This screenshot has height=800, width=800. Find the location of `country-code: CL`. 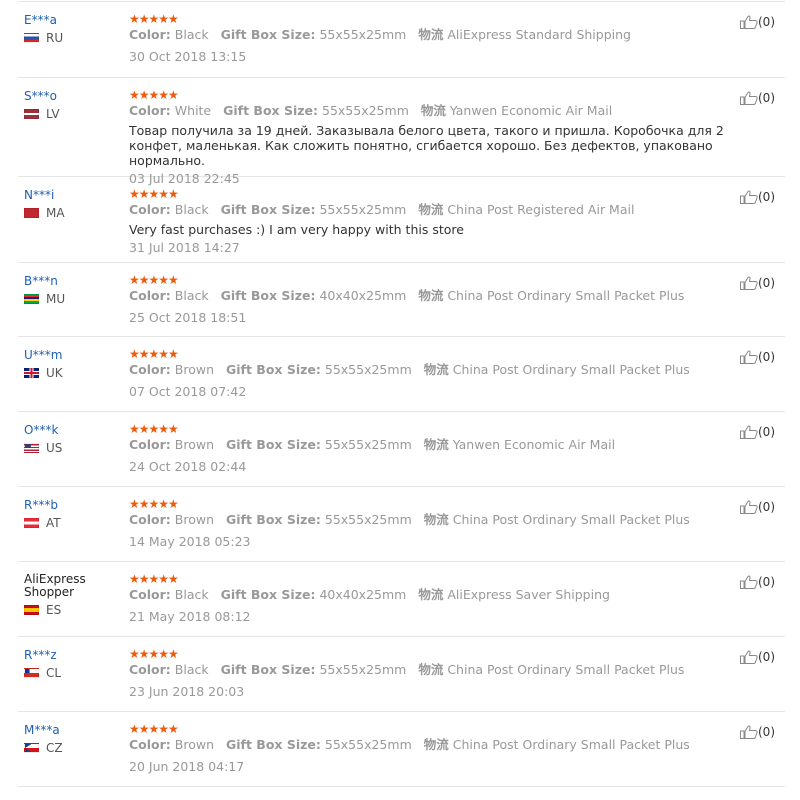

country-code: CL is located at coordinates (54, 673).